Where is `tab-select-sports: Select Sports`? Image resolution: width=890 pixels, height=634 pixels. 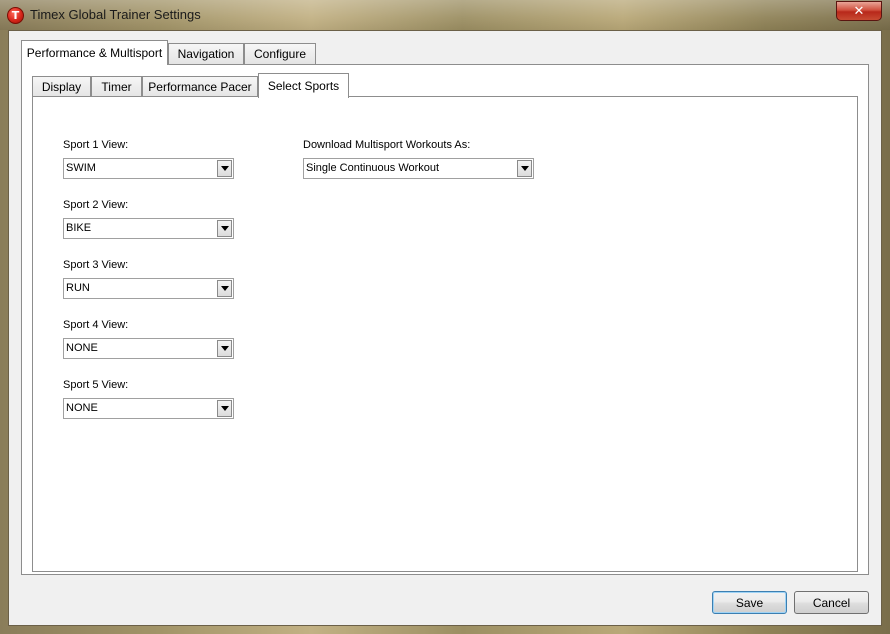
tab-select-sports: Select Sports is located at coordinates (303, 85).